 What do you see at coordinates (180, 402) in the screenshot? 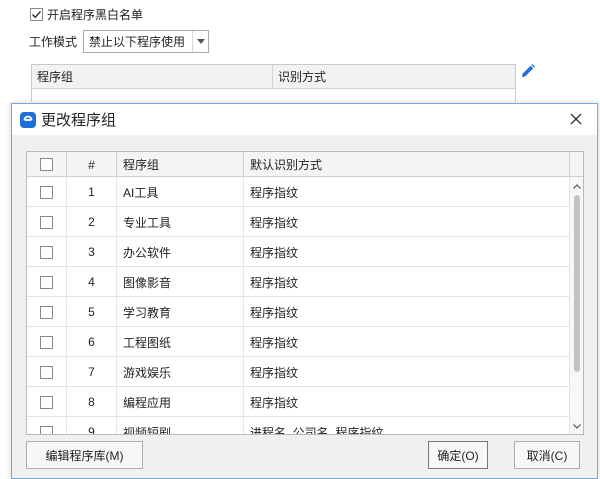
I see `row-group-name: 编程应用` at bounding box center [180, 402].